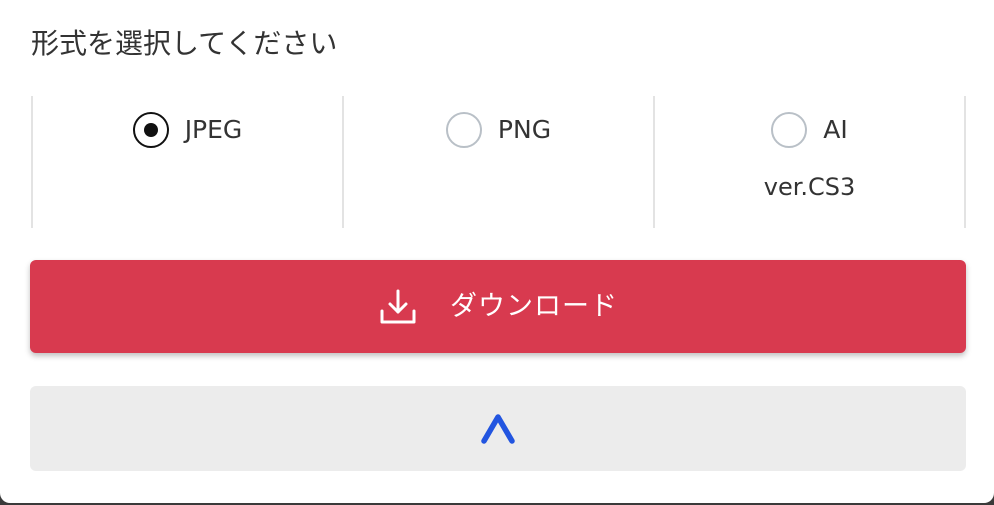 The height and width of the screenshot is (505, 994). I want to click on option-row: AI, so click(809, 130).